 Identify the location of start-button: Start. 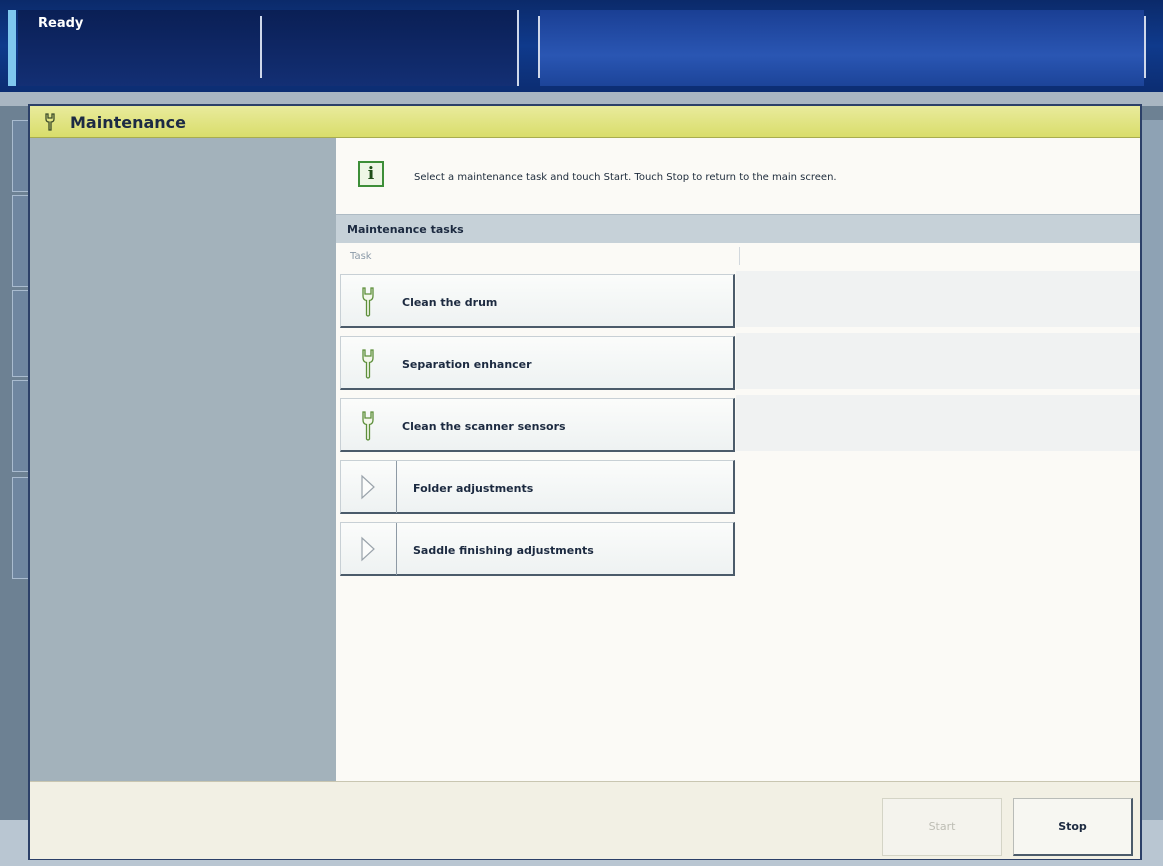
(942, 827).